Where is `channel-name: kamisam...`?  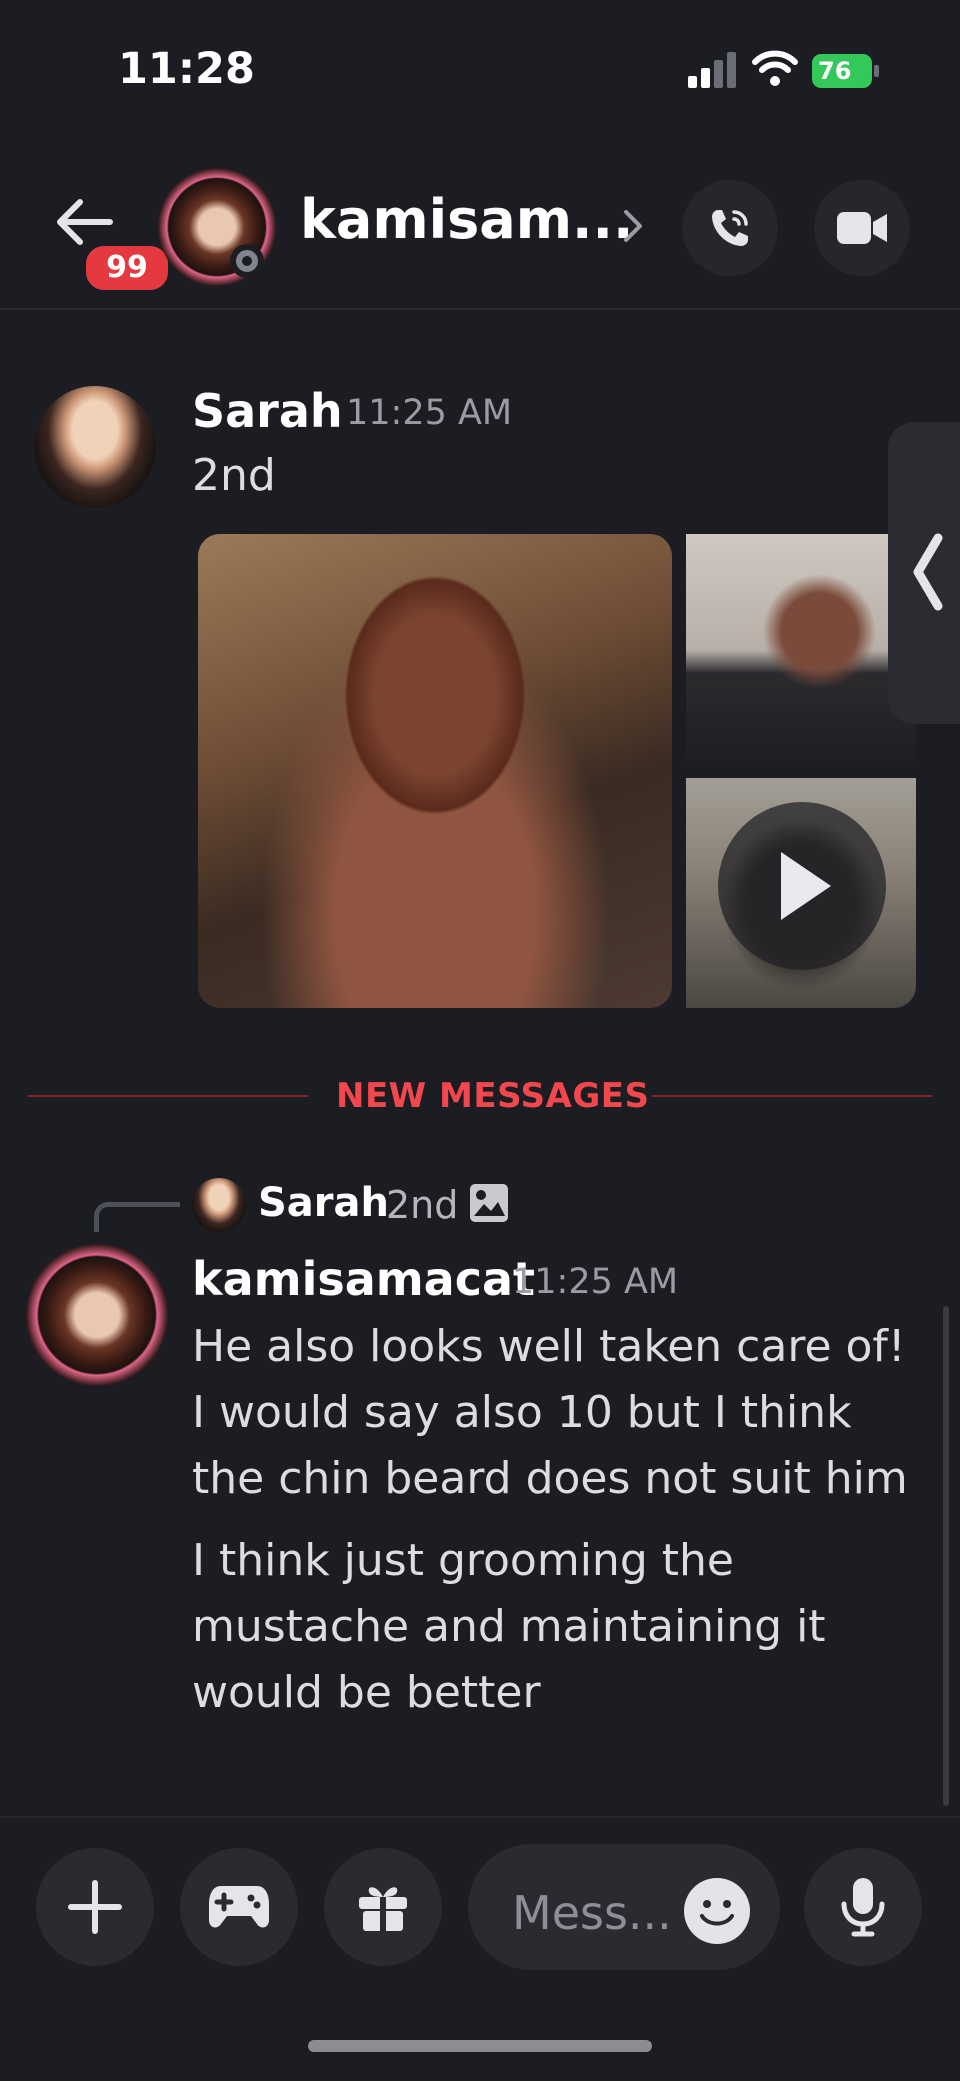 channel-name: kamisam... is located at coordinates (467, 219).